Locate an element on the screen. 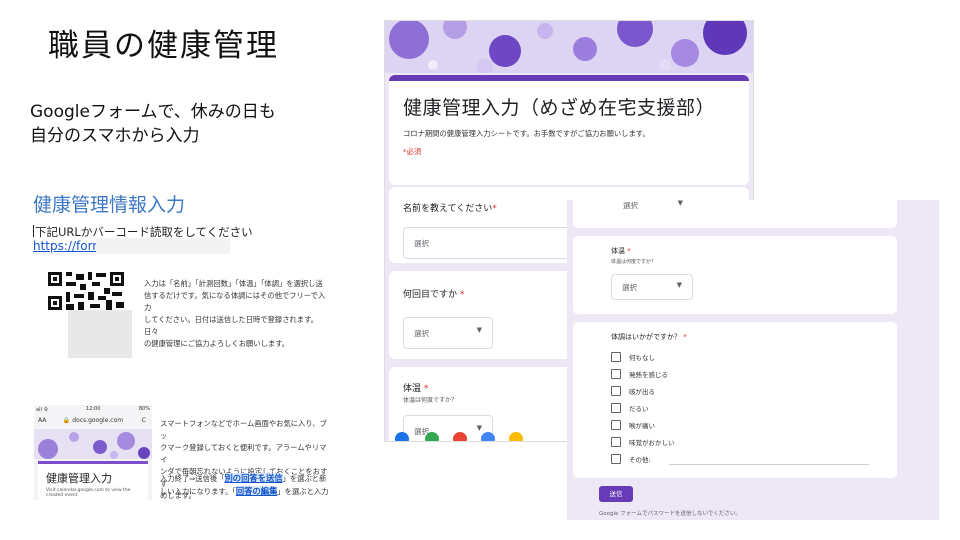  required-note: *必須 is located at coordinates (412, 151).